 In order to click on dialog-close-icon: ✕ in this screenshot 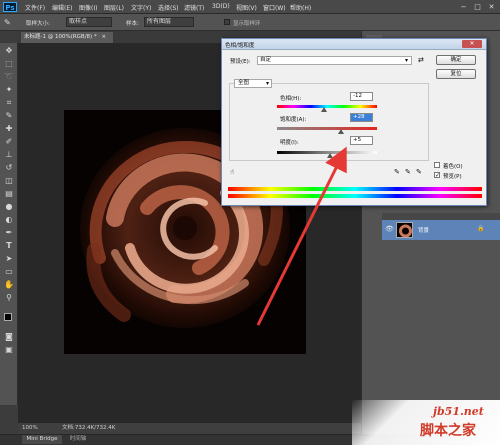, I will do `click(472, 44)`.